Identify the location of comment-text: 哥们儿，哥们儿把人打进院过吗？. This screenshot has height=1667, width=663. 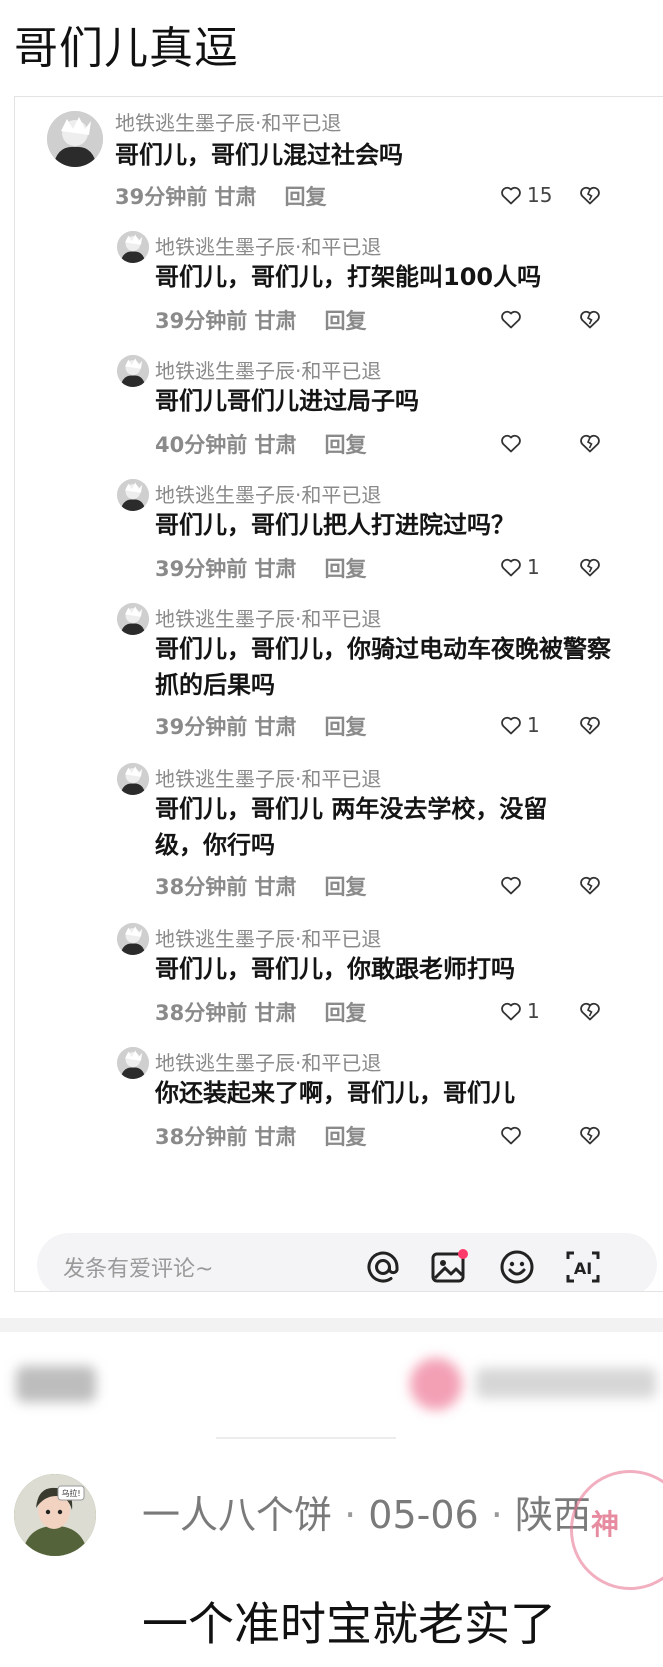
(335, 525).